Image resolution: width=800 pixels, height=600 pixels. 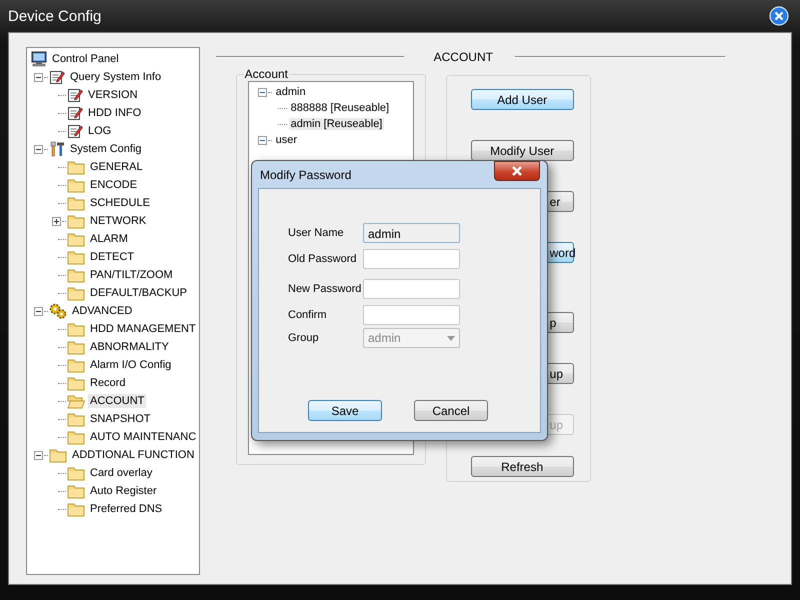 What do you see at coordinates (287, 140) in the screenshot?
I see `user-tree-item: user` at bounding box center [287, 140].